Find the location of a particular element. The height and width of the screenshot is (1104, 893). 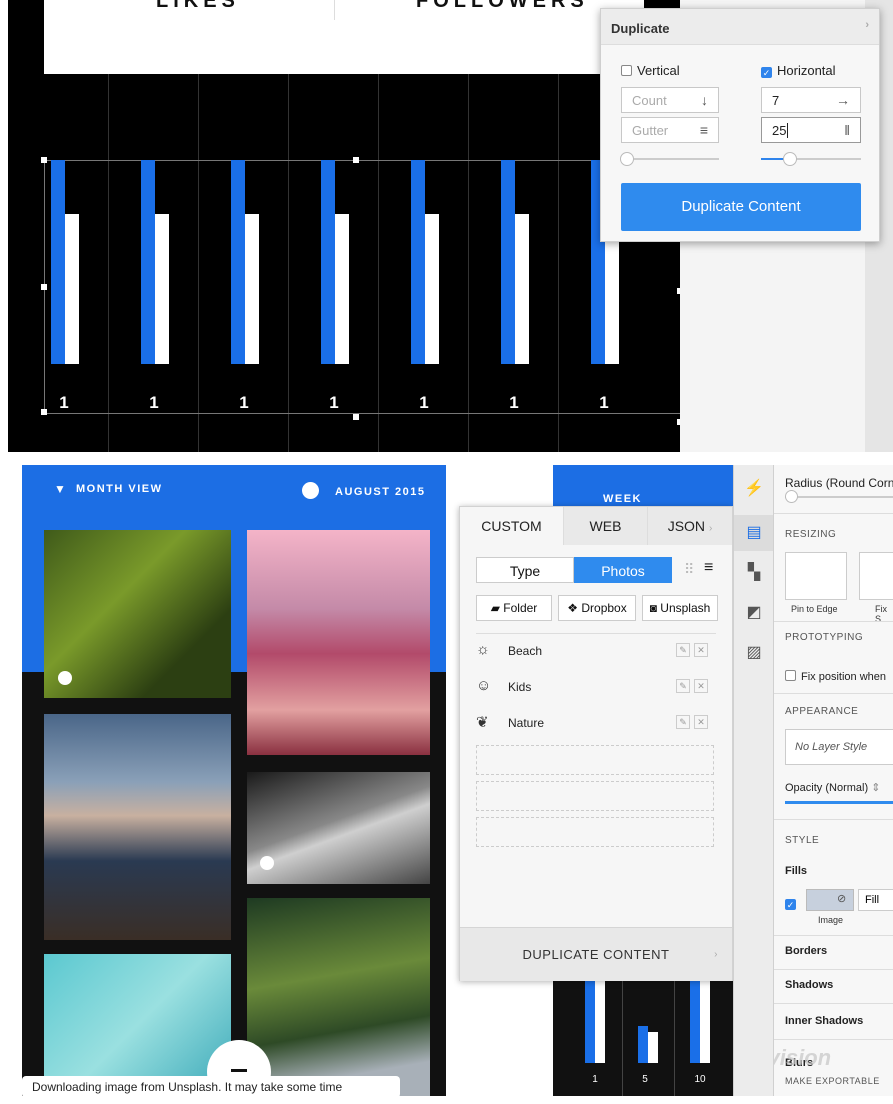

header-divider is located at coordinates (334, 10).